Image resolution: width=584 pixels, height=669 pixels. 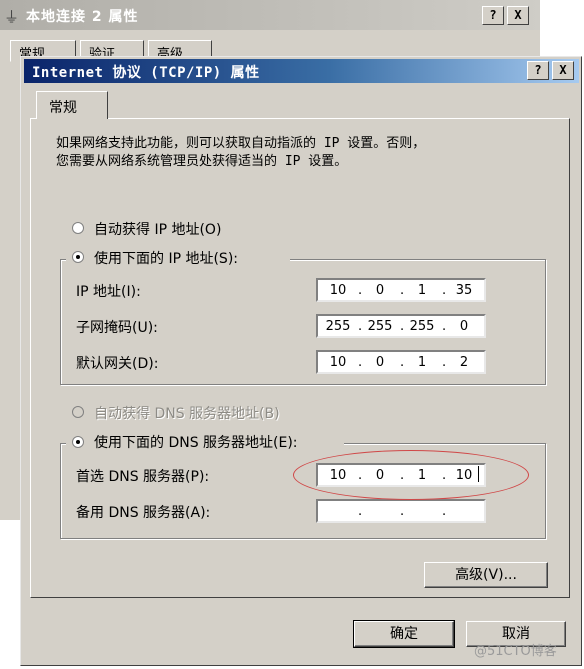 What do you see at coordinates (108, 292) in the screenshot?
I see `ip-address-label: IP 地址(I):` at bounding box center [108, 292].